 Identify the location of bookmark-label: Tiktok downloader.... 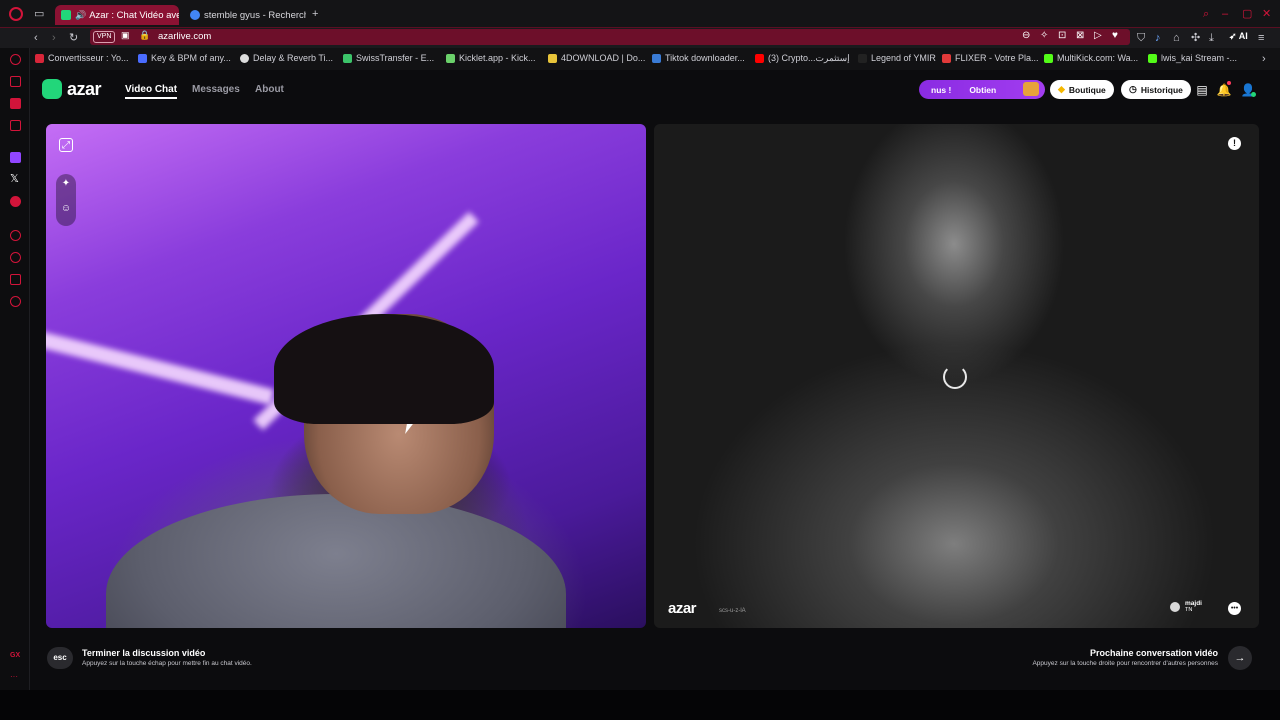
(705, 58).